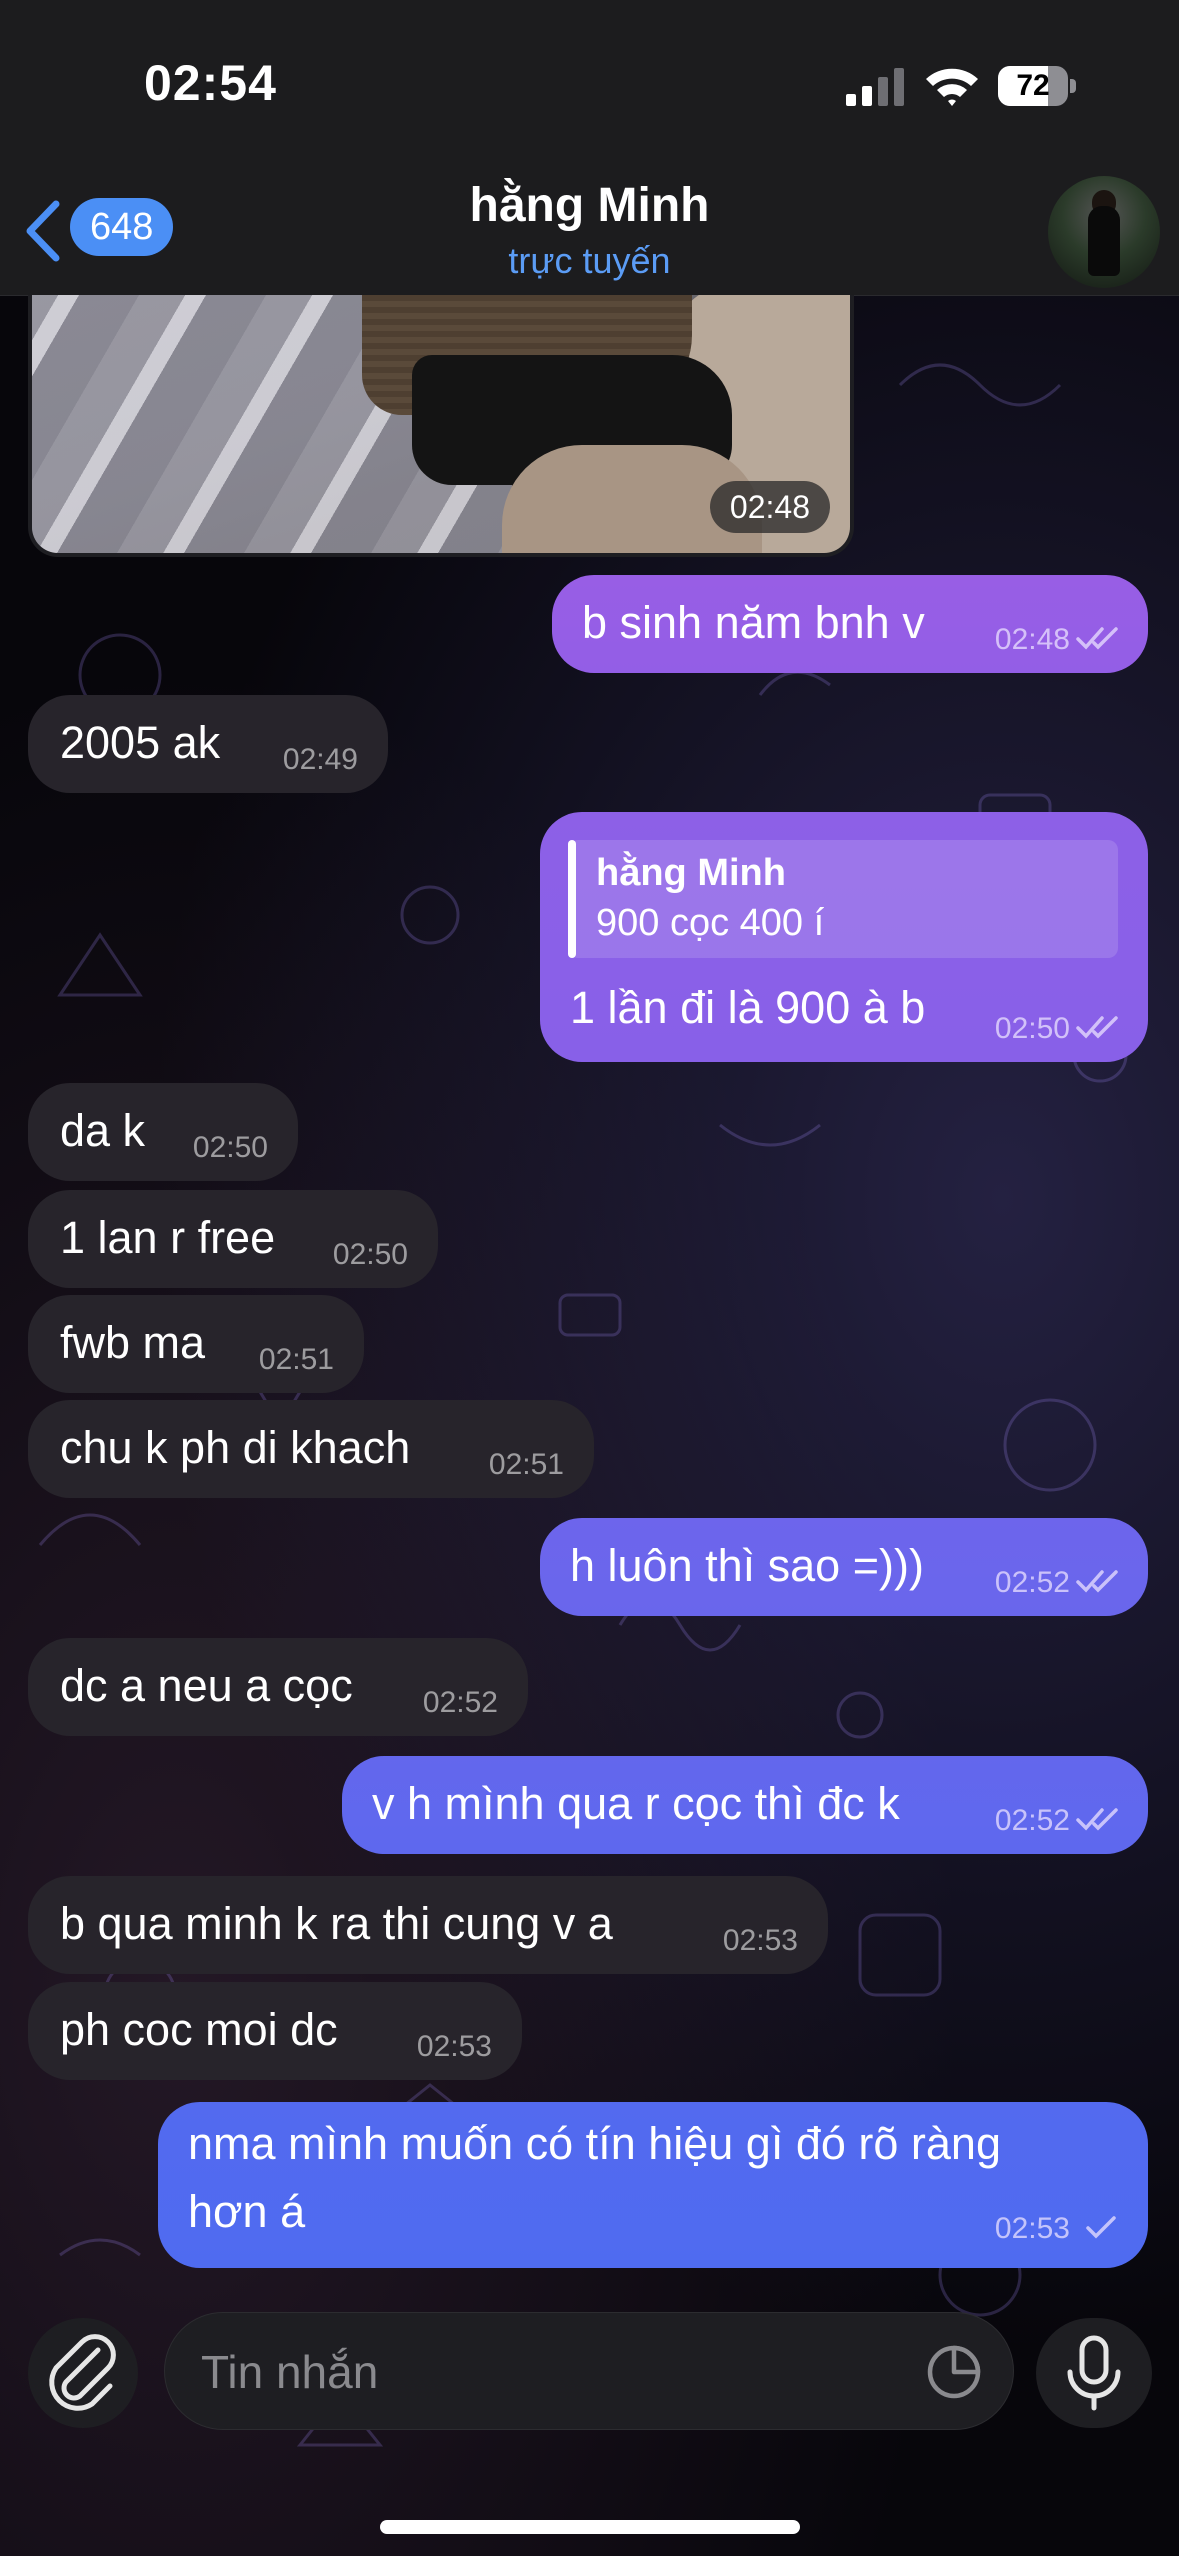 The width and height of the screenshot is (1179, 2556). I want to click on cellular-signal-icon, so click(875, 87).